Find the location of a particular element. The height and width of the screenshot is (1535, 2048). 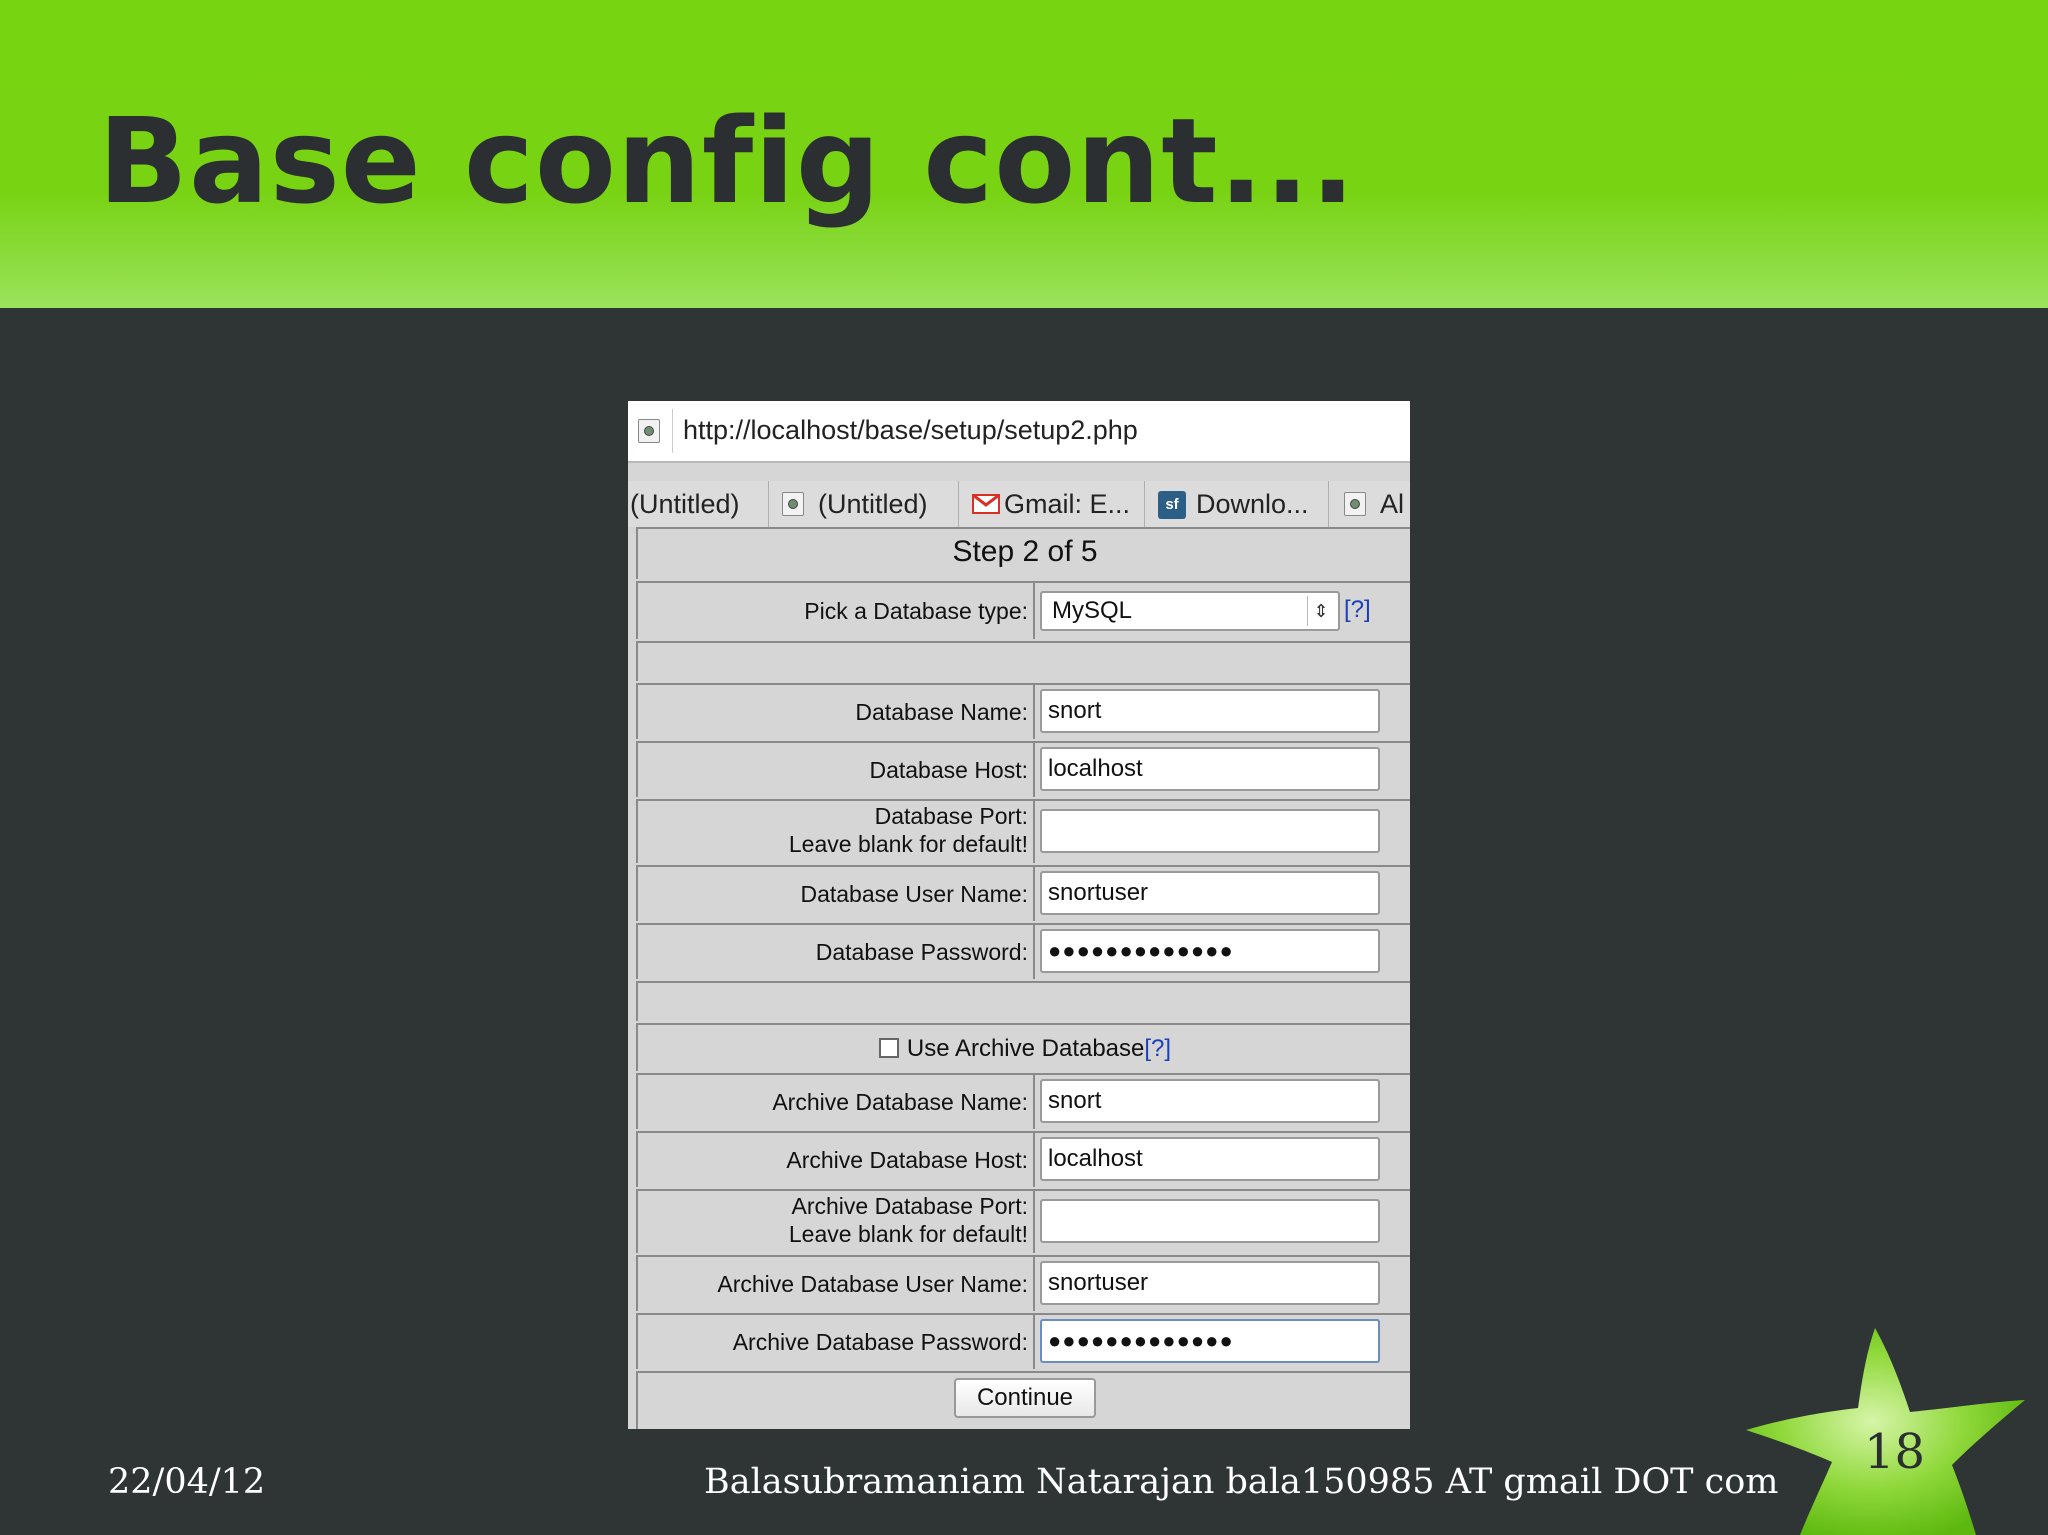

continue-button: Continue is located at coordinates (1025, 1398).